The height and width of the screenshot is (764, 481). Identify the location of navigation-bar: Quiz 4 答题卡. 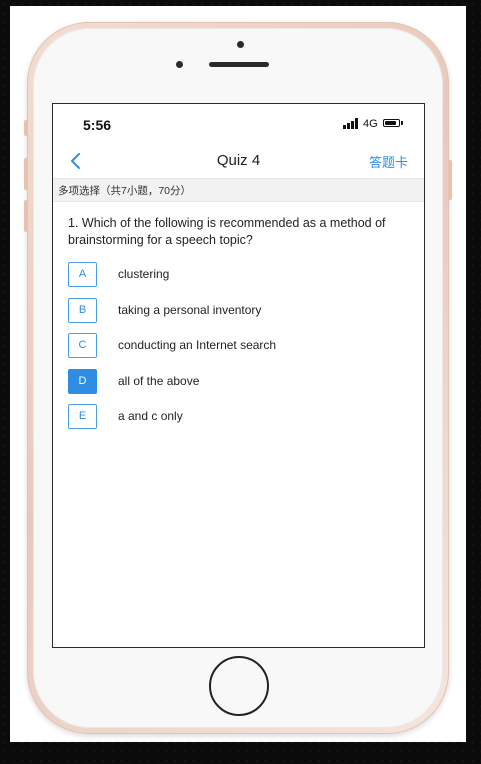
(238, 161).